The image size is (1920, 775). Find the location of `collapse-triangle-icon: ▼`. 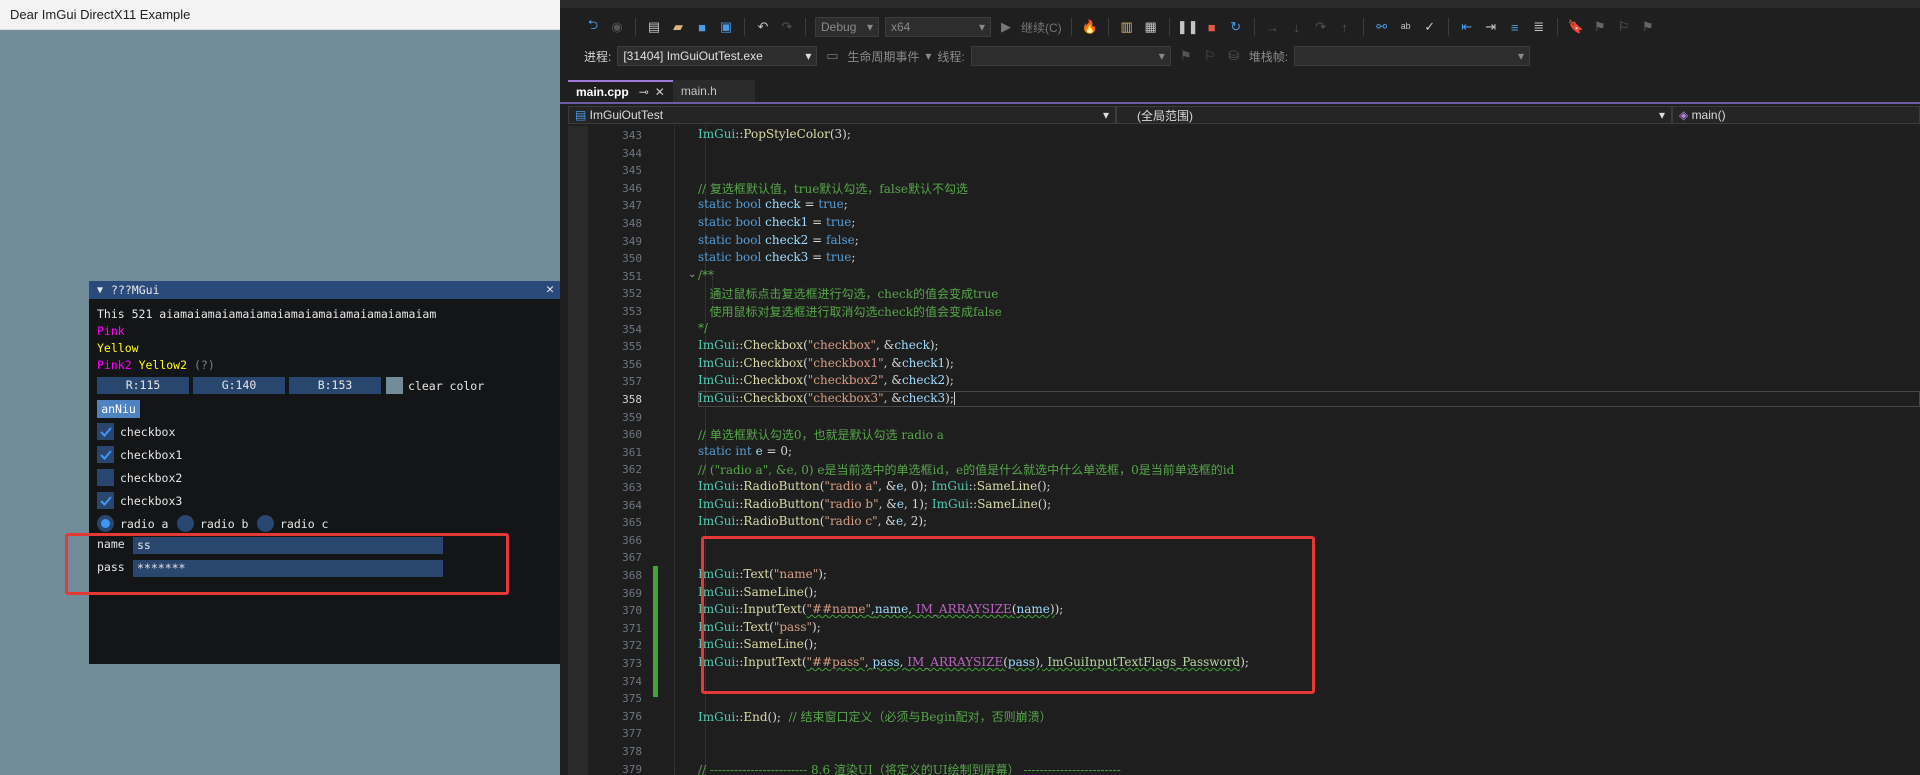

collapse-triangle-icon: ▼ is located at coordinates (100, 290).